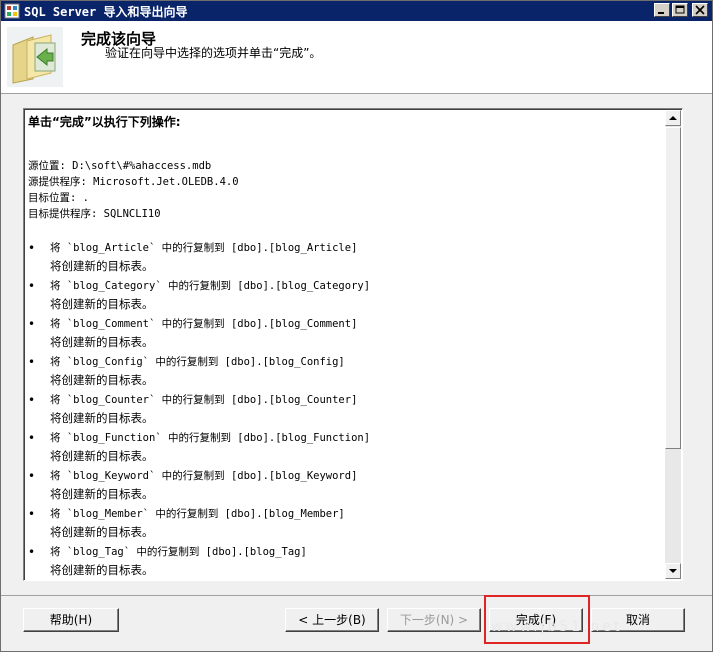  I want to click on minimize-button, so click(662, 10).